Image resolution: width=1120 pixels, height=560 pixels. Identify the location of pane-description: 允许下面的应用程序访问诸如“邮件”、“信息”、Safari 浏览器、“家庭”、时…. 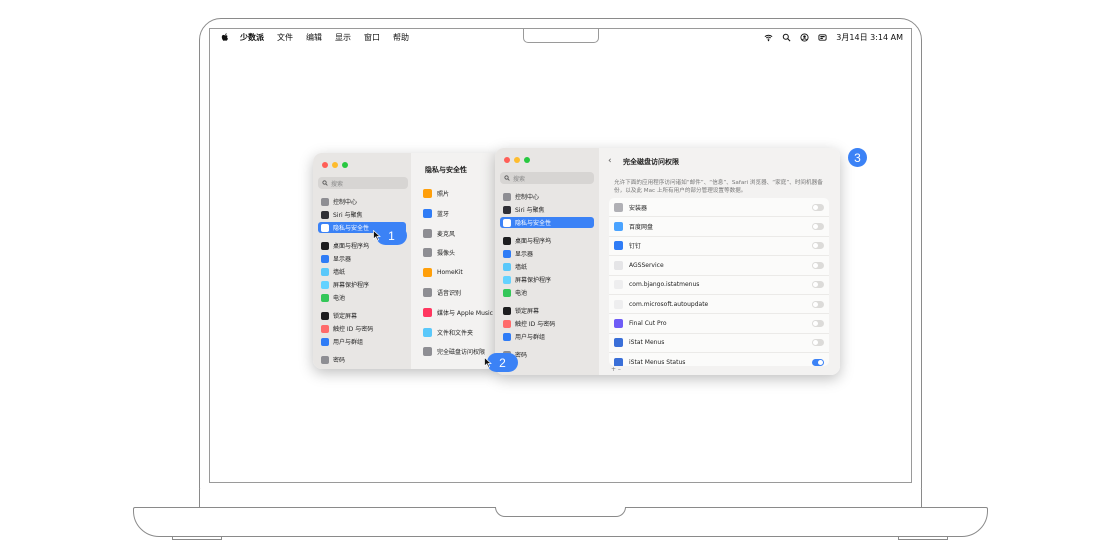
(718, 187).